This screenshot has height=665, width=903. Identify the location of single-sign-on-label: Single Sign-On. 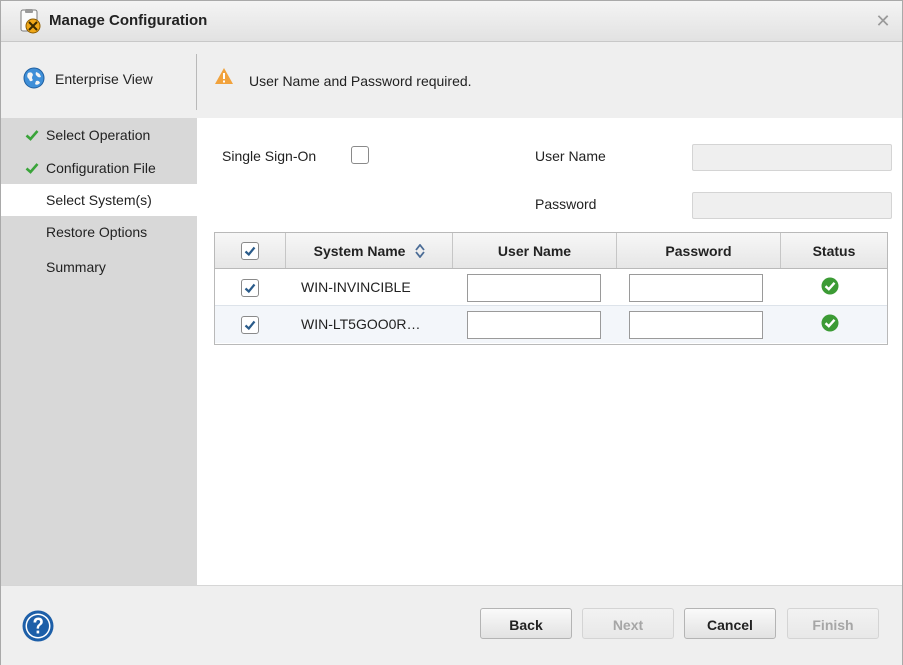
(269, 156).